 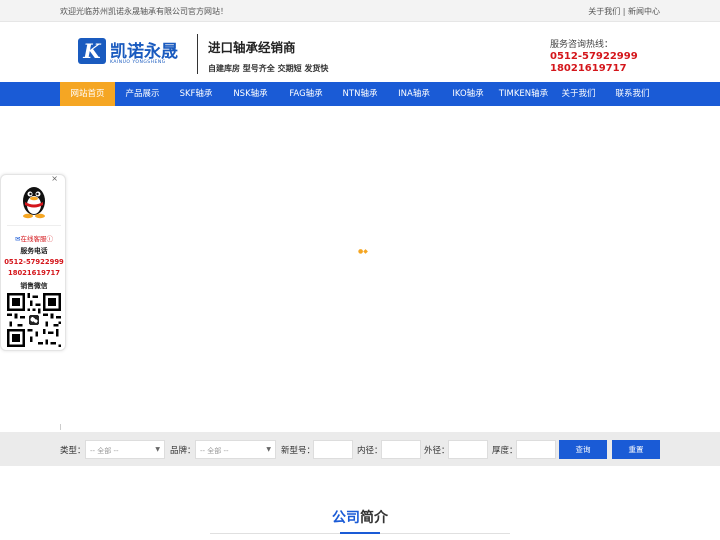 What do you see at coordinates (252, 47) in the screenshot?
I see `slogan-main: 进口轴承经销商` at bounding box center [252, 47].